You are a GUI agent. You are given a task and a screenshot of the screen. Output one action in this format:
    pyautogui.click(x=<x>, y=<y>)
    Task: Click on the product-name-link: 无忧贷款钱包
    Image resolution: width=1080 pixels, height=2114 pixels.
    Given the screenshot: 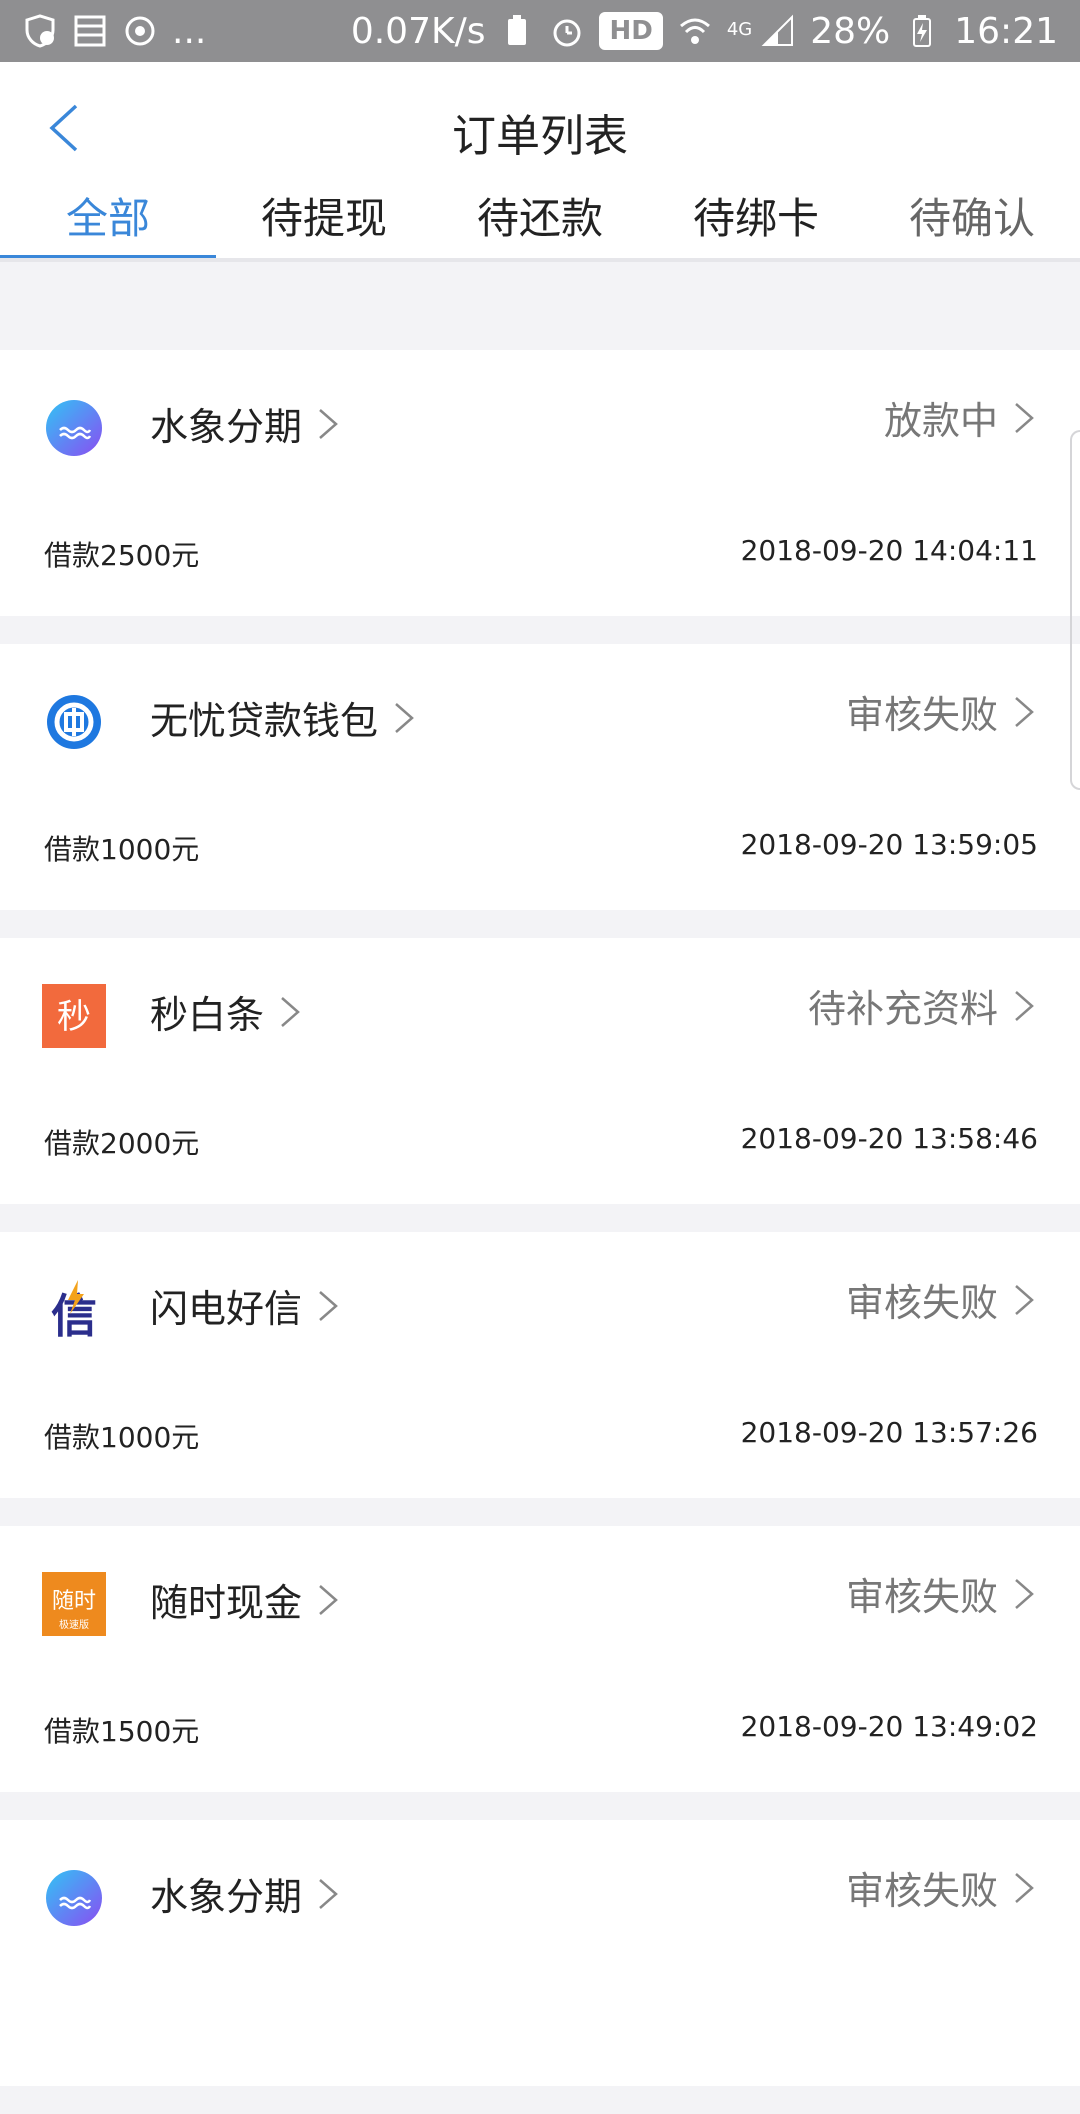 What is the action you would take?
    pyautogui.click(x=283, y=717)
    